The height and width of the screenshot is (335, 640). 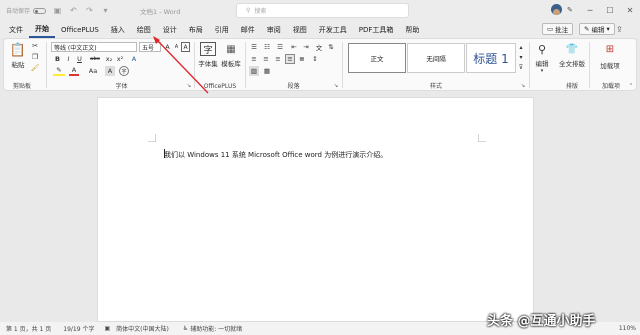 I want to click on tab-officeplus: OfficePLUS, so click(x=80, y=29).